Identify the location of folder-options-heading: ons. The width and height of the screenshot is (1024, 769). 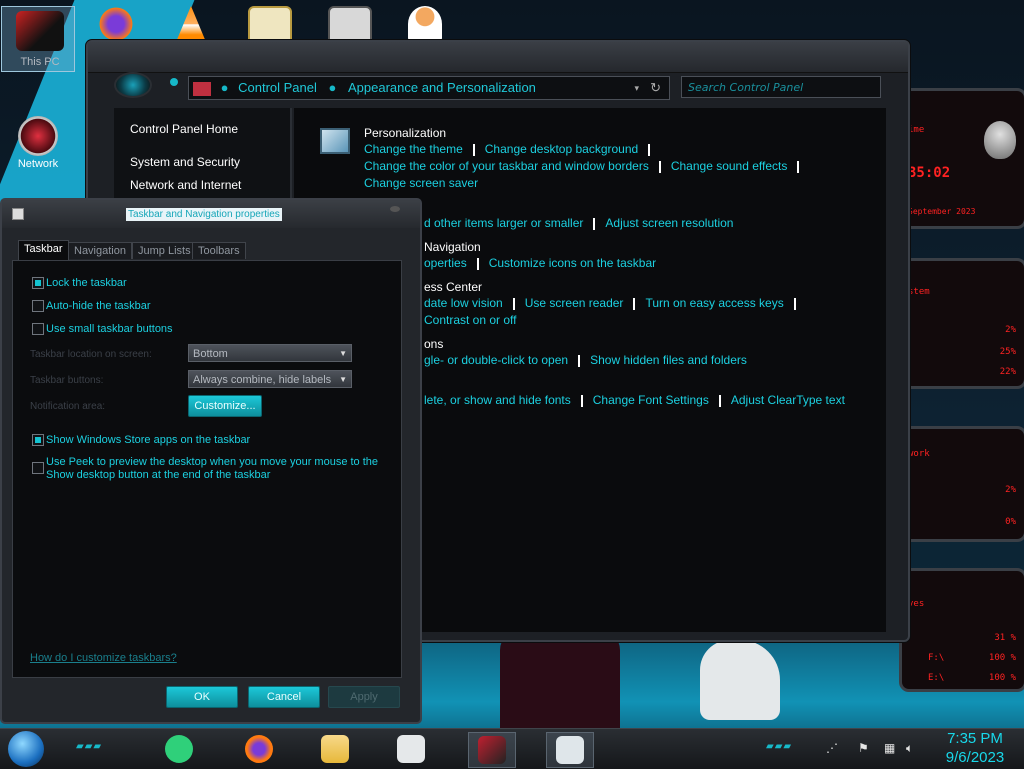
(433, 344).